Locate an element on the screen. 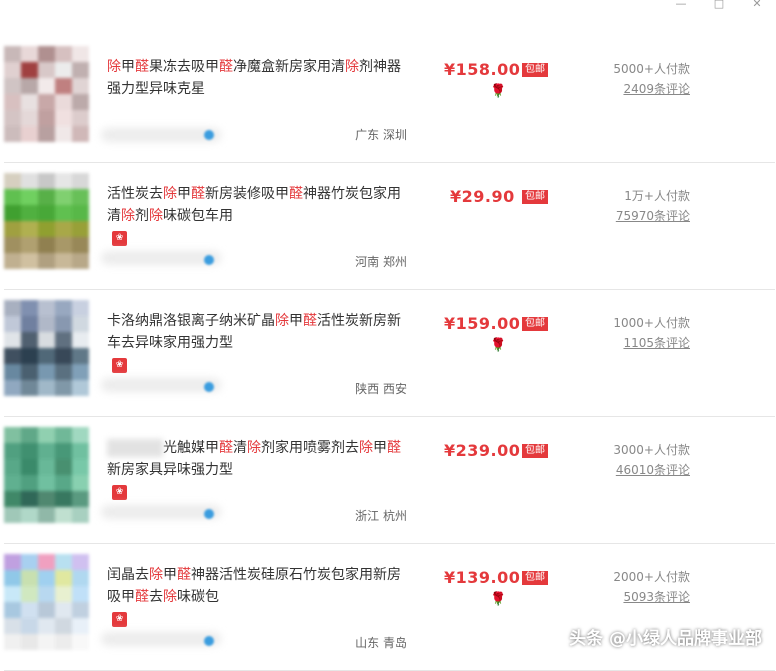 Image resolution: width=776 pixels, height=671 pixels. watermark: 头条 @小绿人品牌事业部 is located at coordinates (665, 639).